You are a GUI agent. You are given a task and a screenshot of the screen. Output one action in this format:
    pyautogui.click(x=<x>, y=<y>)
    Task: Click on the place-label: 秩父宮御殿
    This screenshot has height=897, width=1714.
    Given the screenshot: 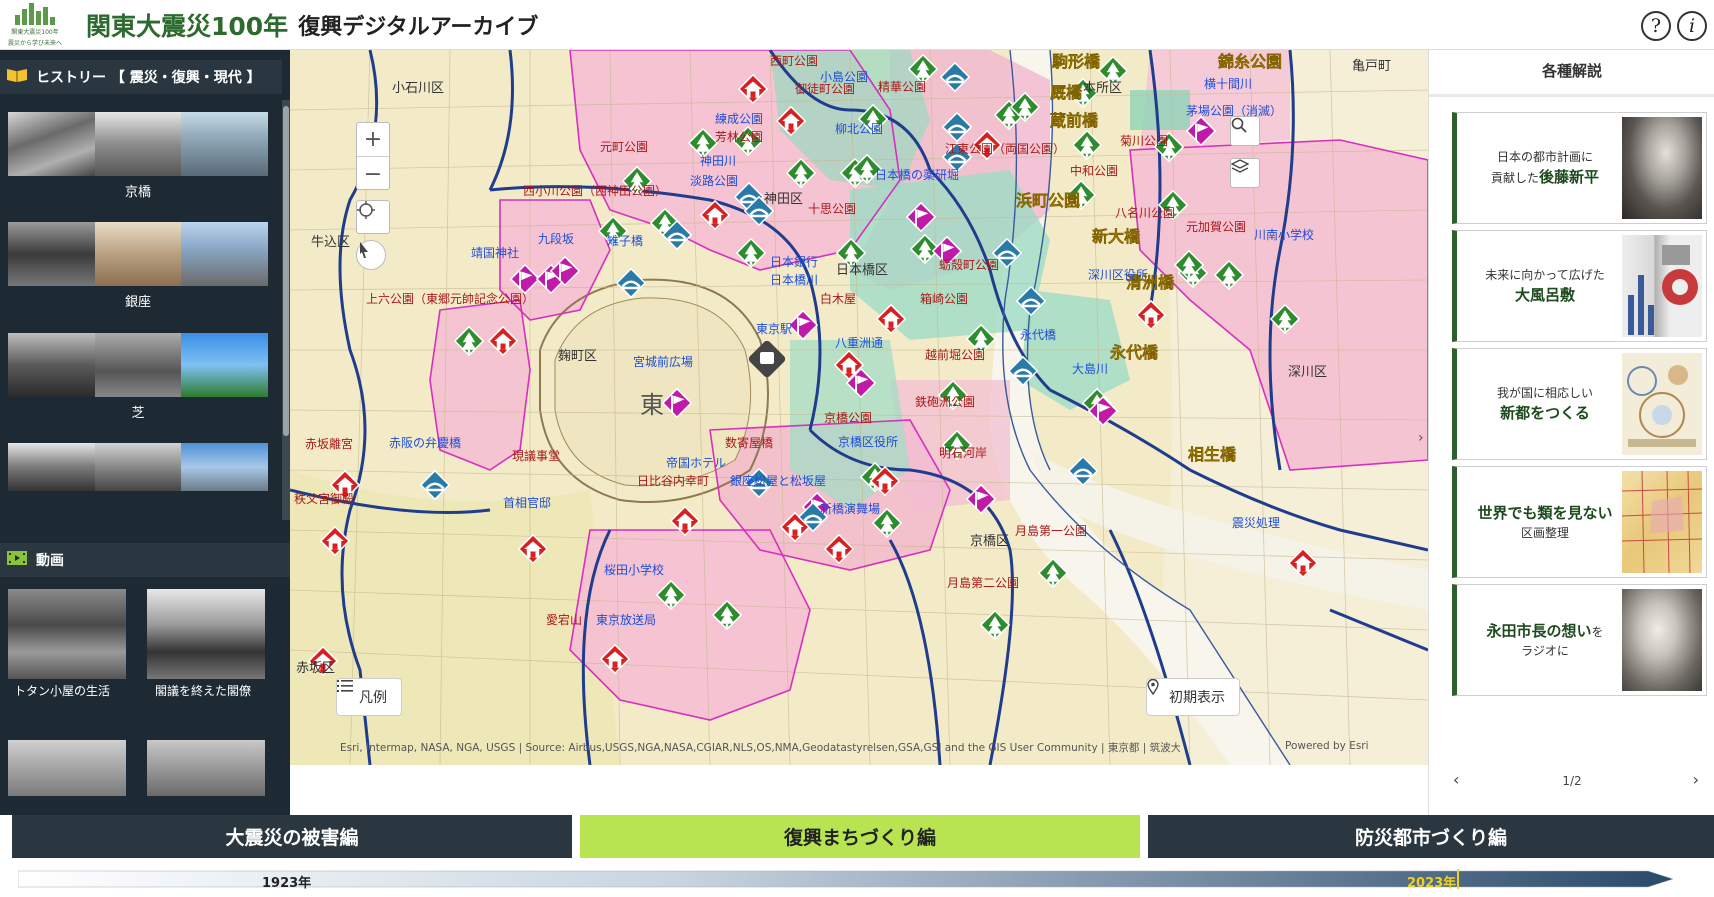 What is the action you would take?
    pyautogui.click(x=324, y=499)
    